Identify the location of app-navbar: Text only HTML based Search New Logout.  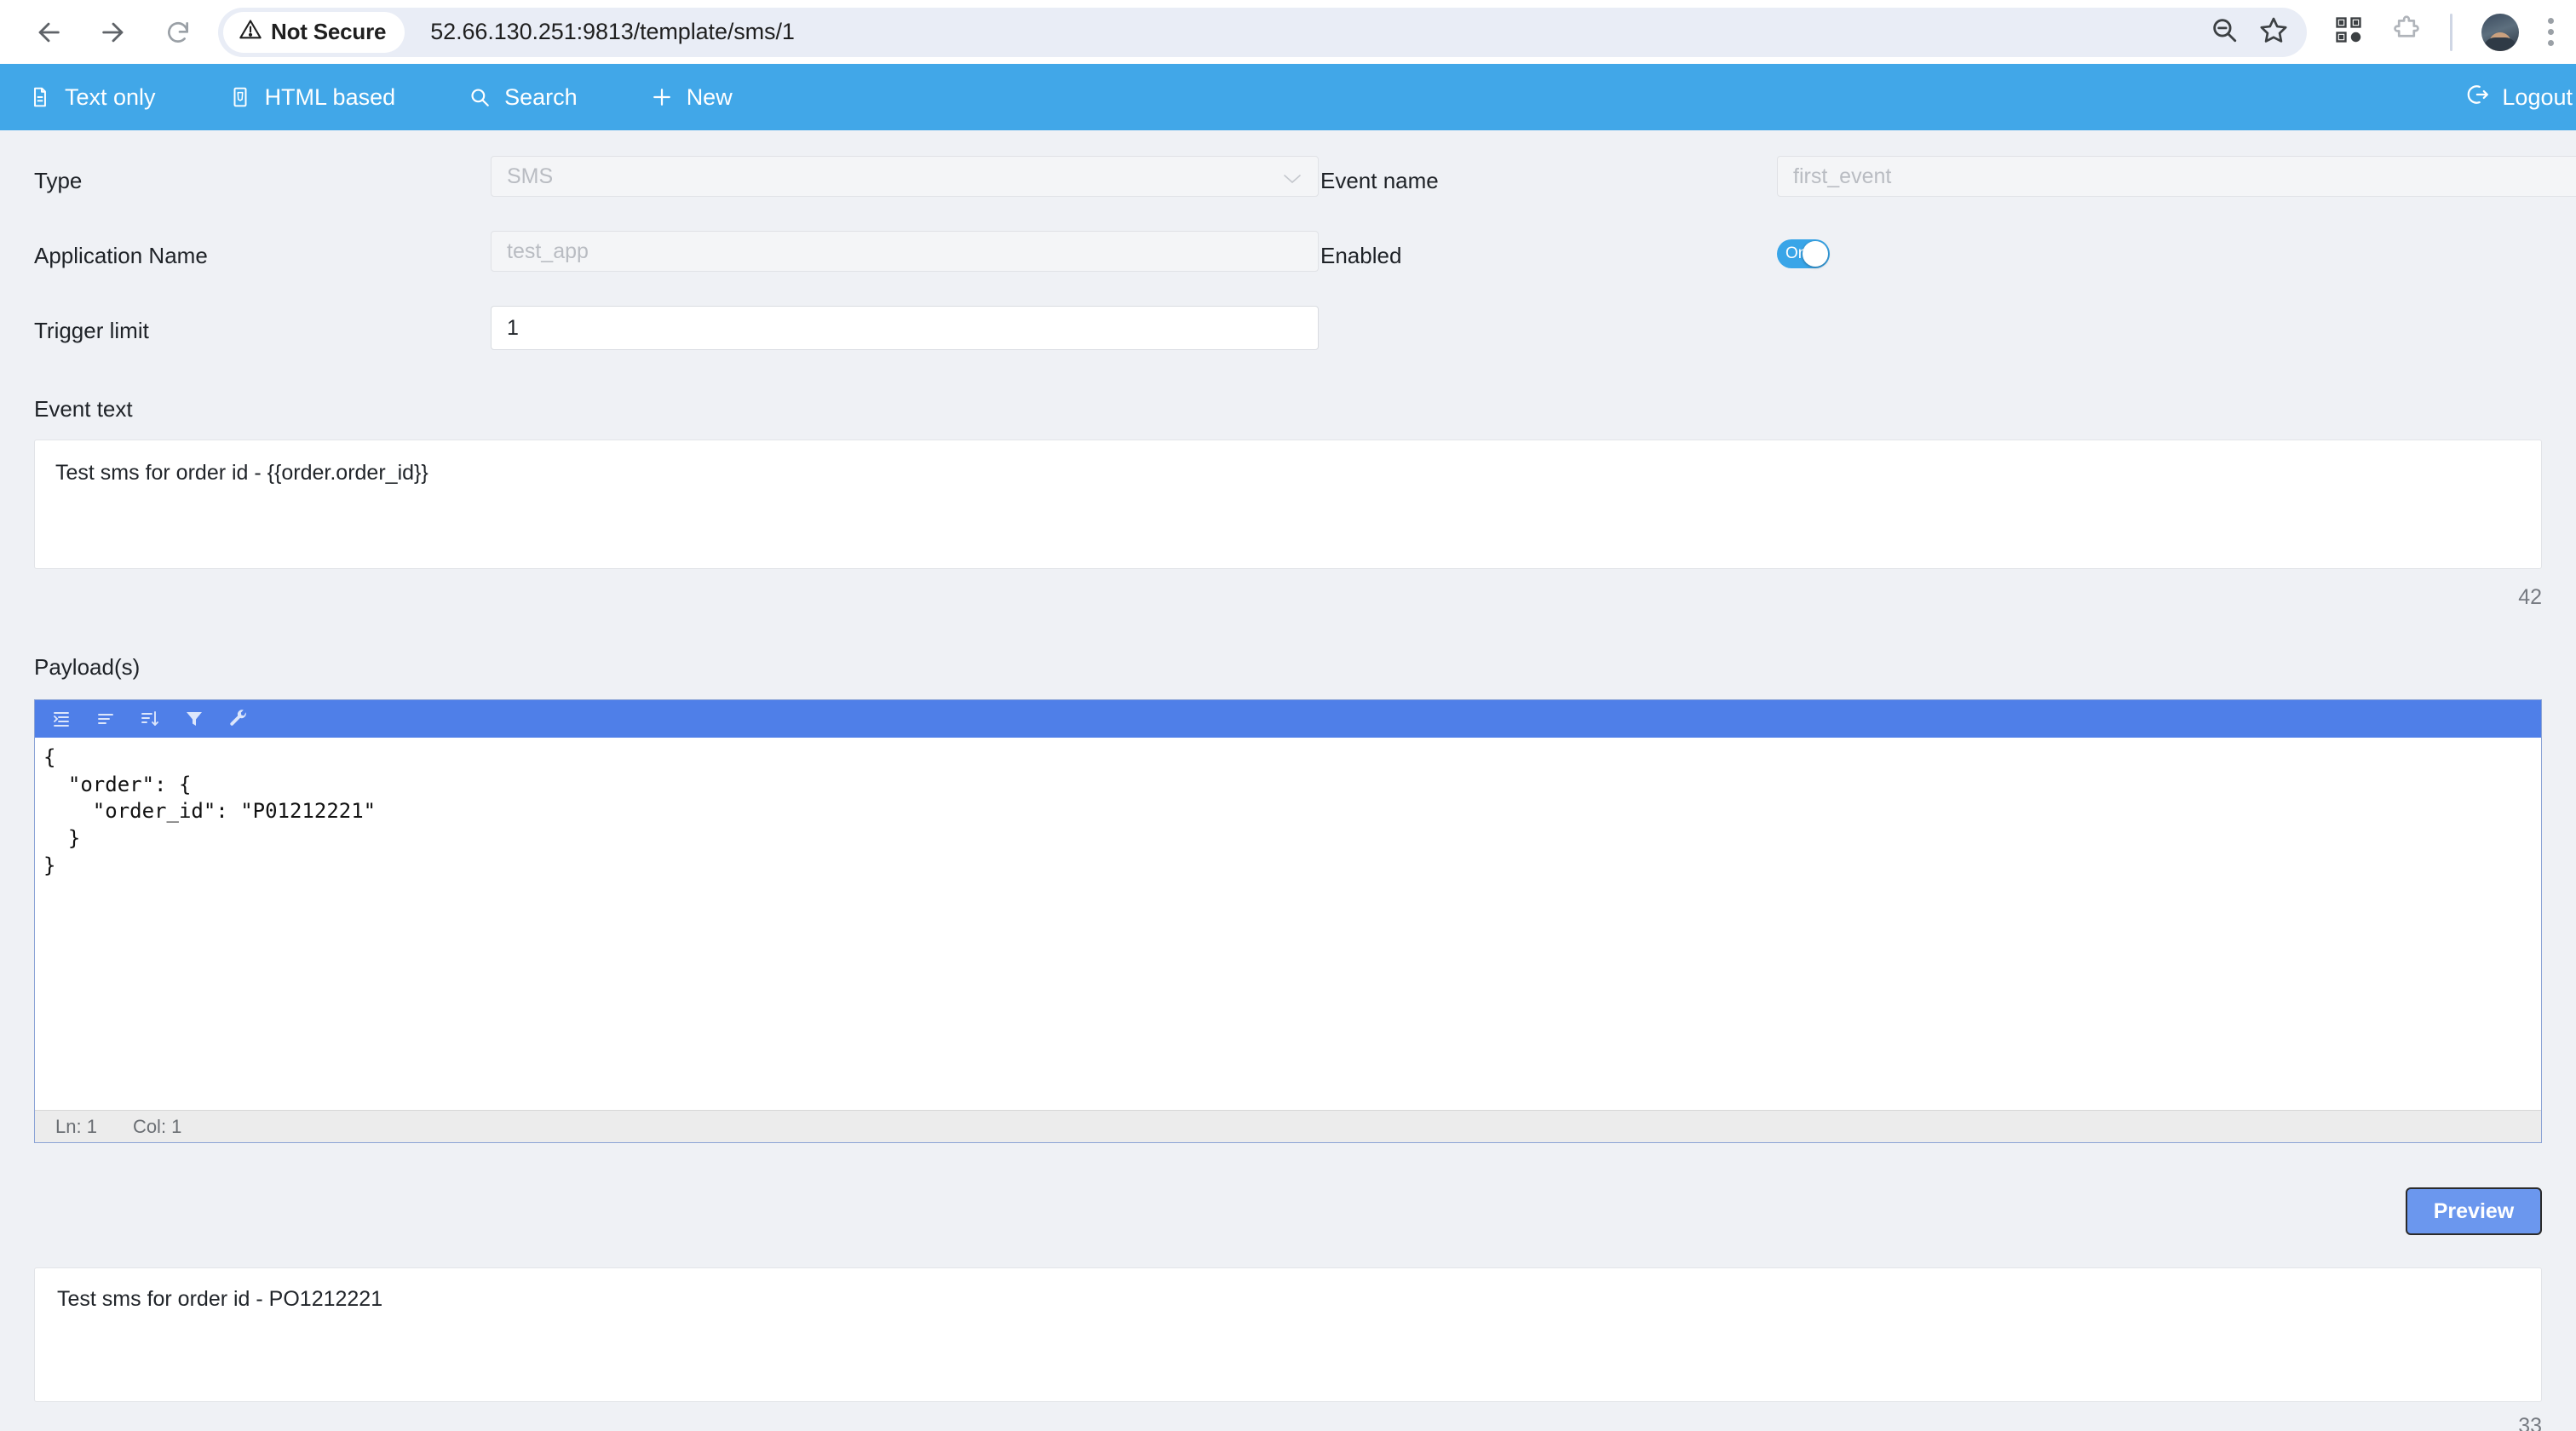
(1288, 97).